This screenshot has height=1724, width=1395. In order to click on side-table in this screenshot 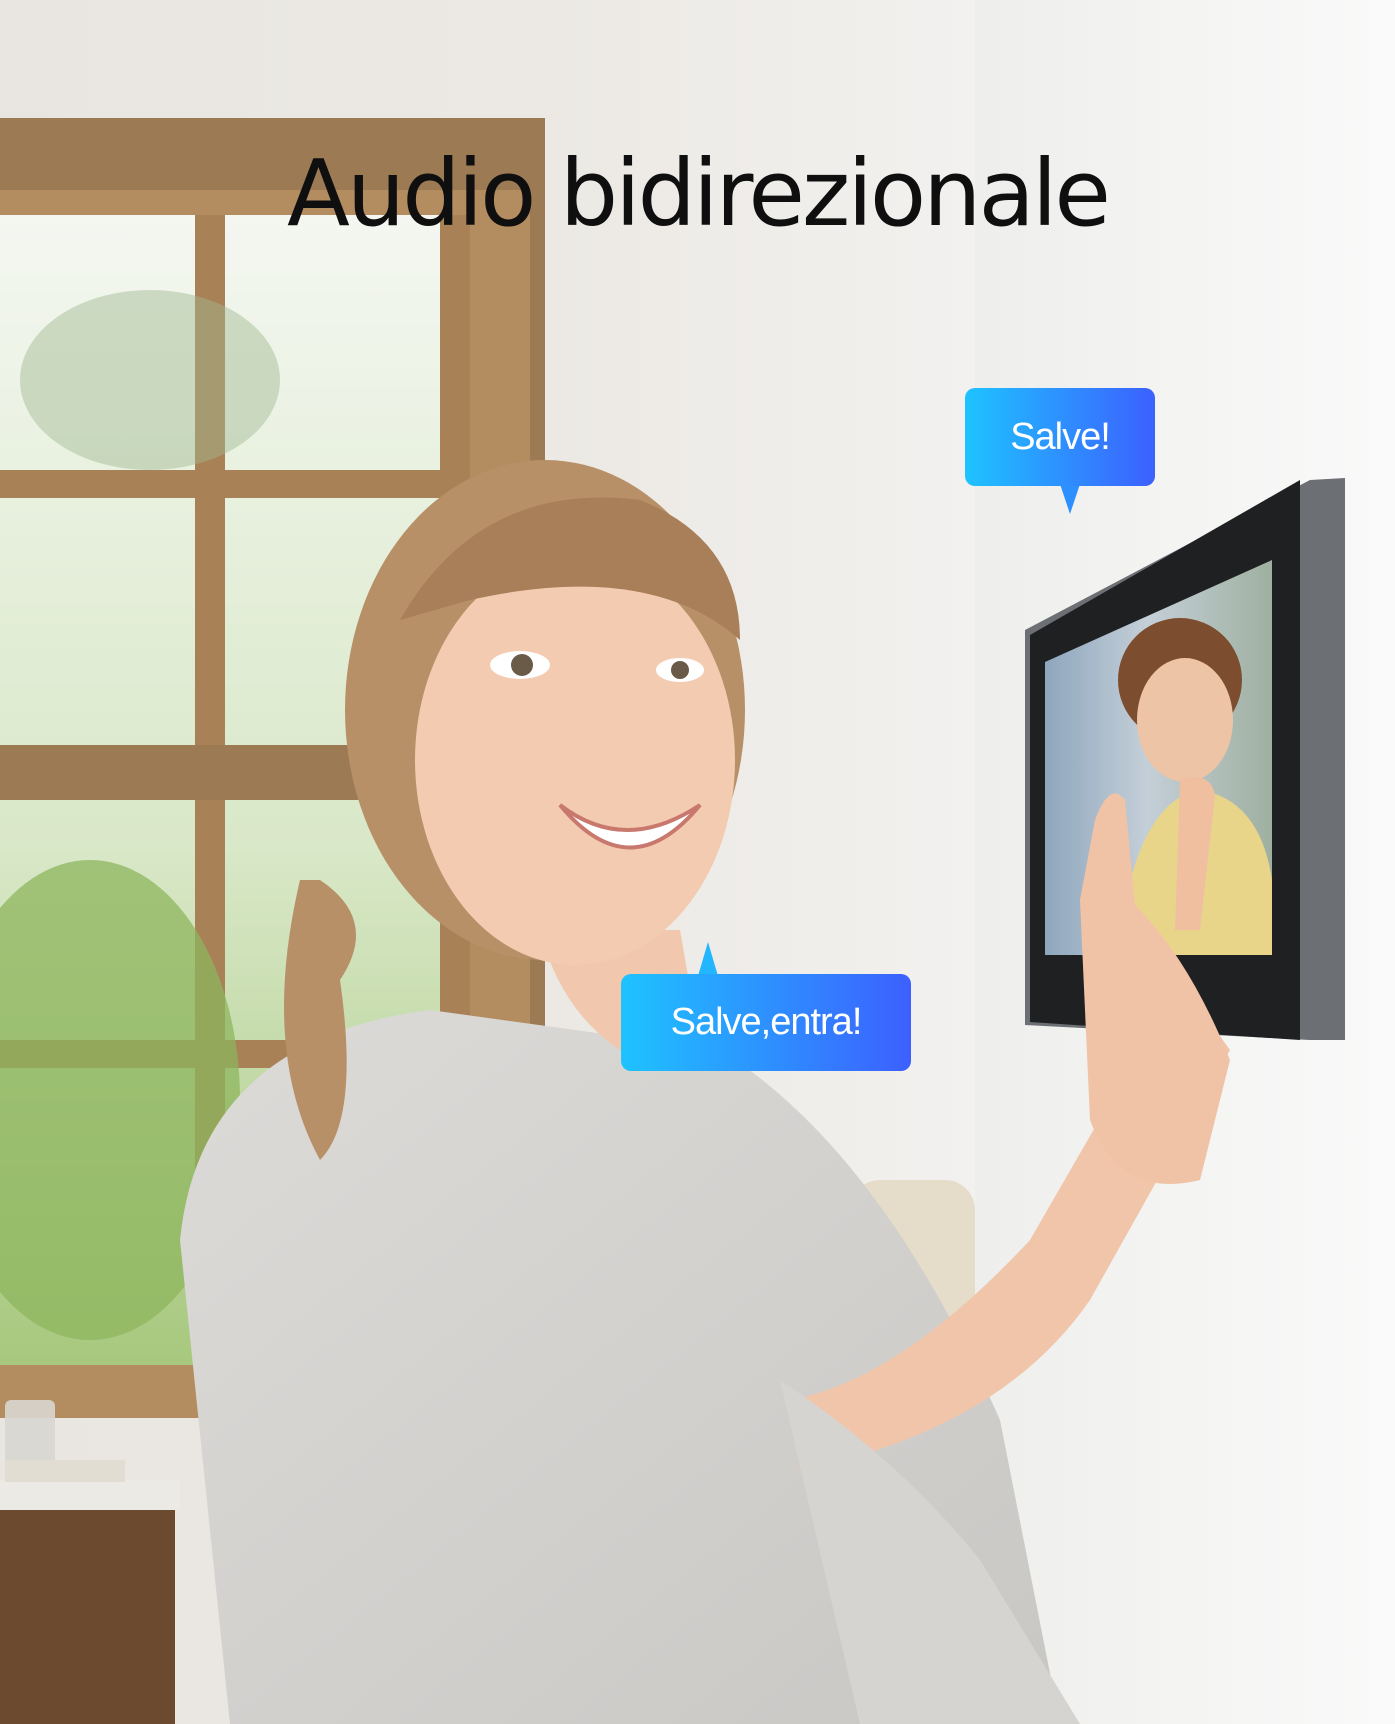, I will do `click(90, 1562)`.